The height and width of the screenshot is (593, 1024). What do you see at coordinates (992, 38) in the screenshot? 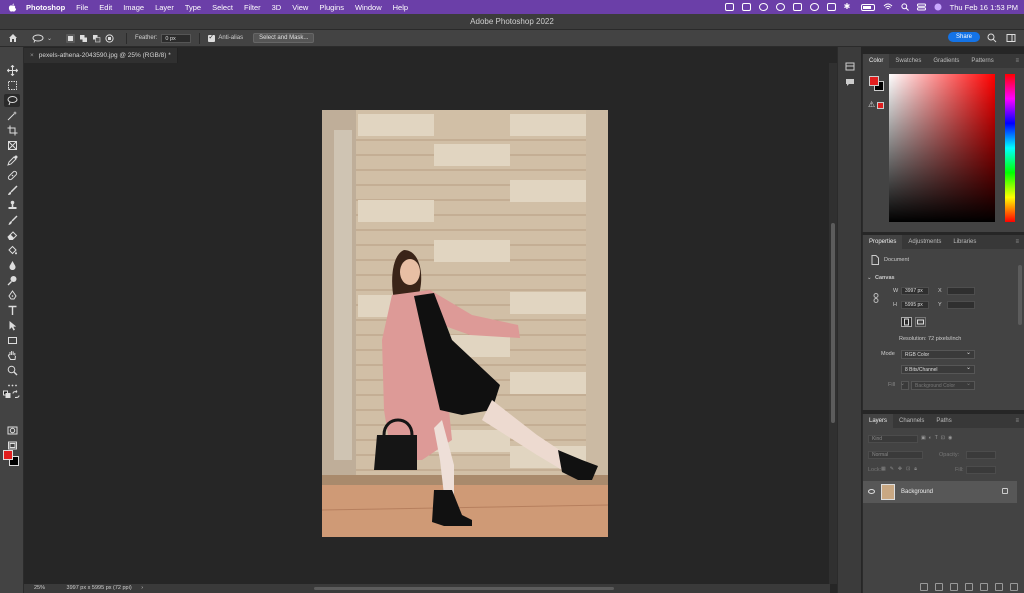
I see `search-icon` at bounding box center [992, 38].